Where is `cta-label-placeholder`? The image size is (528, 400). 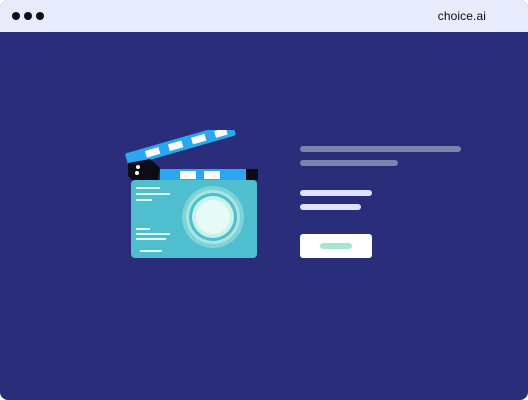 cta-label-placeholder is located at coordinates (336, 246).